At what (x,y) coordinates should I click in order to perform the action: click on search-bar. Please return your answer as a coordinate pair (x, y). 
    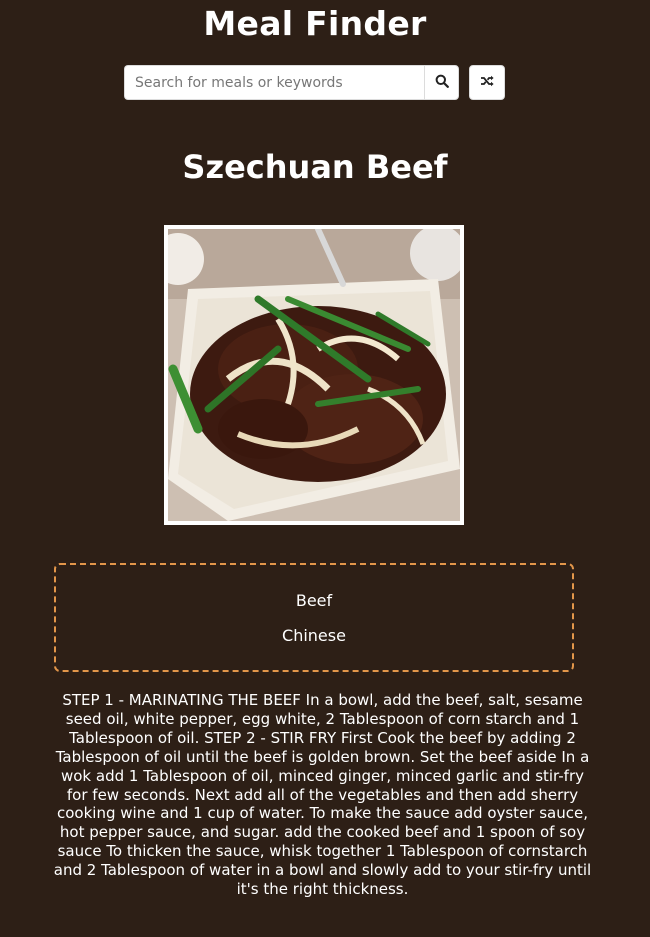
    Looking at the image, I should click on (314, 82).